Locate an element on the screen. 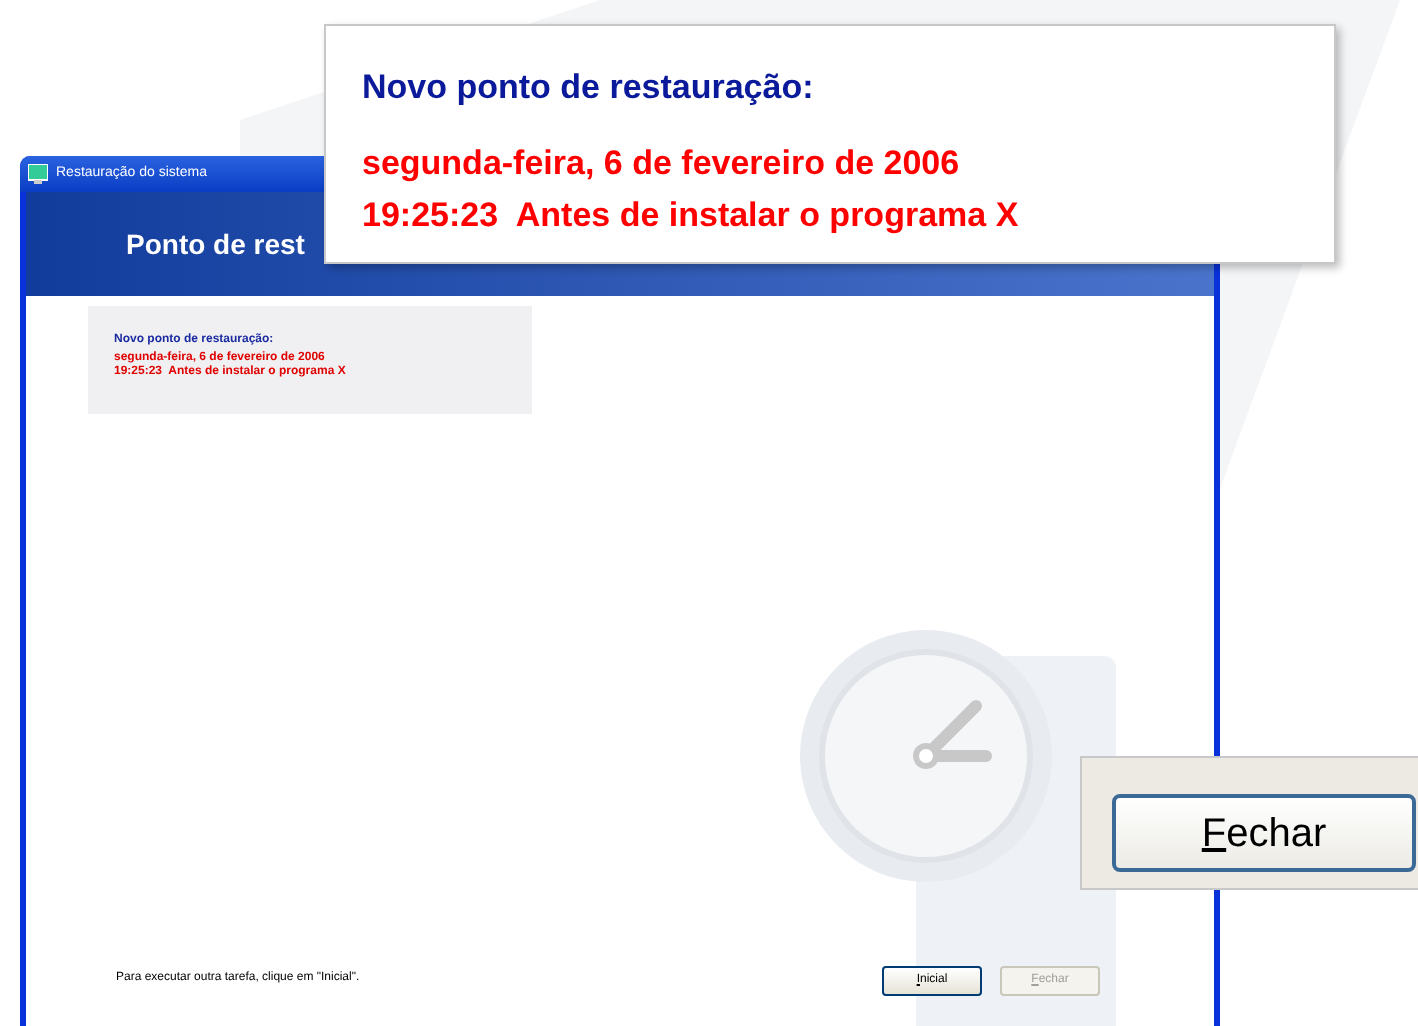  callout-heading: Novo ponto de restauração: is located at coordinates (589, 88).